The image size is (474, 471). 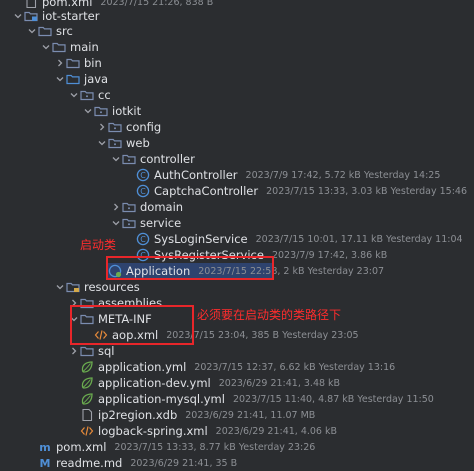 What do you see at coordinates (104, 95) in the screenshot?
I see `tree-row-label: cc` at bounding box center [104, 95].